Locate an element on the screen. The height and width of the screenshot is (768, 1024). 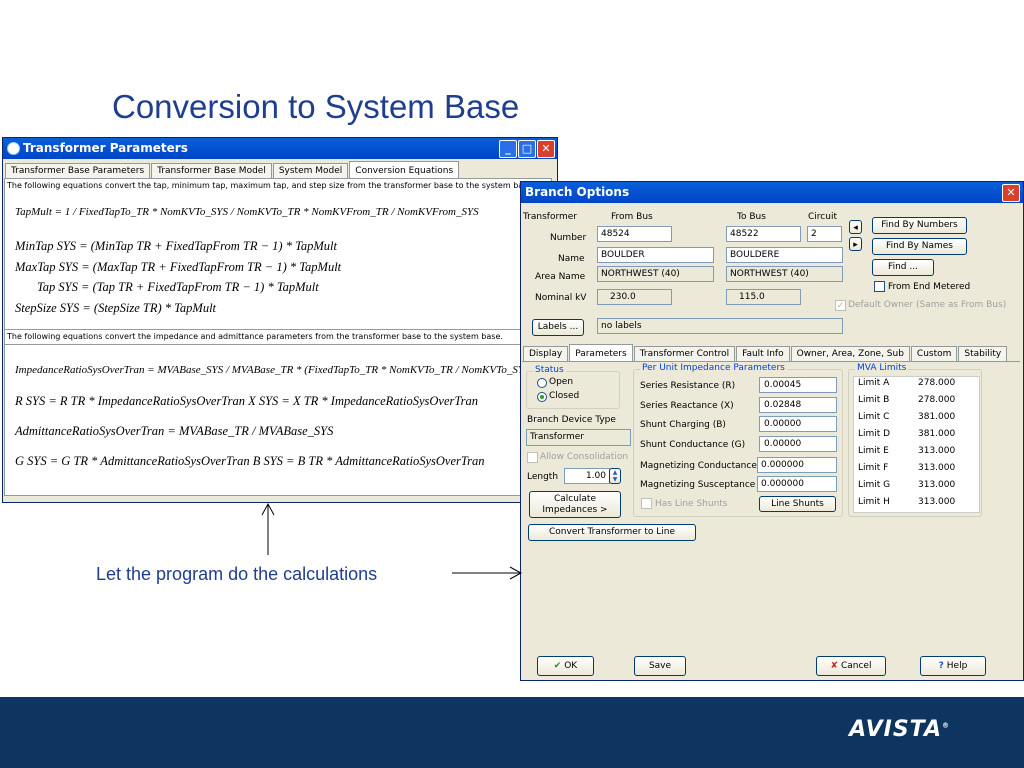
save-button: Save is located at coordinates (660, 666).